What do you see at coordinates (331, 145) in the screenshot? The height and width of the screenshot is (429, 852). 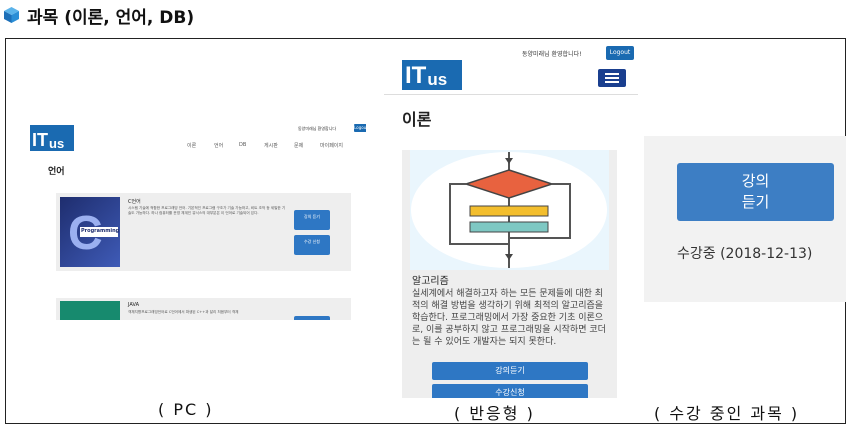 I see `pc-nav-item-mypage: 마이페이지` at bounding box center [331, 145].